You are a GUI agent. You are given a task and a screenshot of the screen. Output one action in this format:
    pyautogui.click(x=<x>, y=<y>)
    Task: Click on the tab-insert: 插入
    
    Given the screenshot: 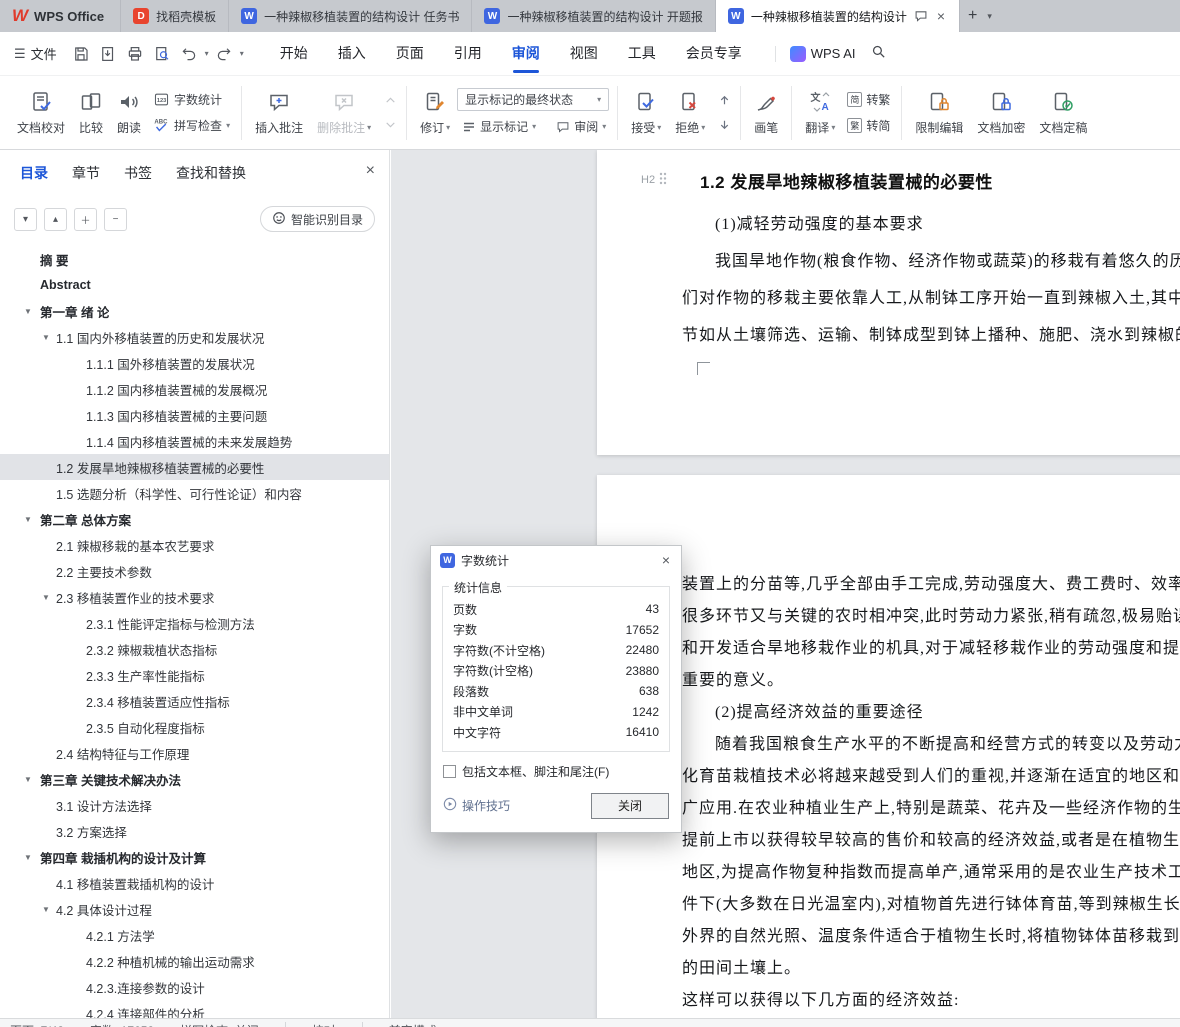 What is the action you would take?
    pyautogui.click(x=352, y=54)
    